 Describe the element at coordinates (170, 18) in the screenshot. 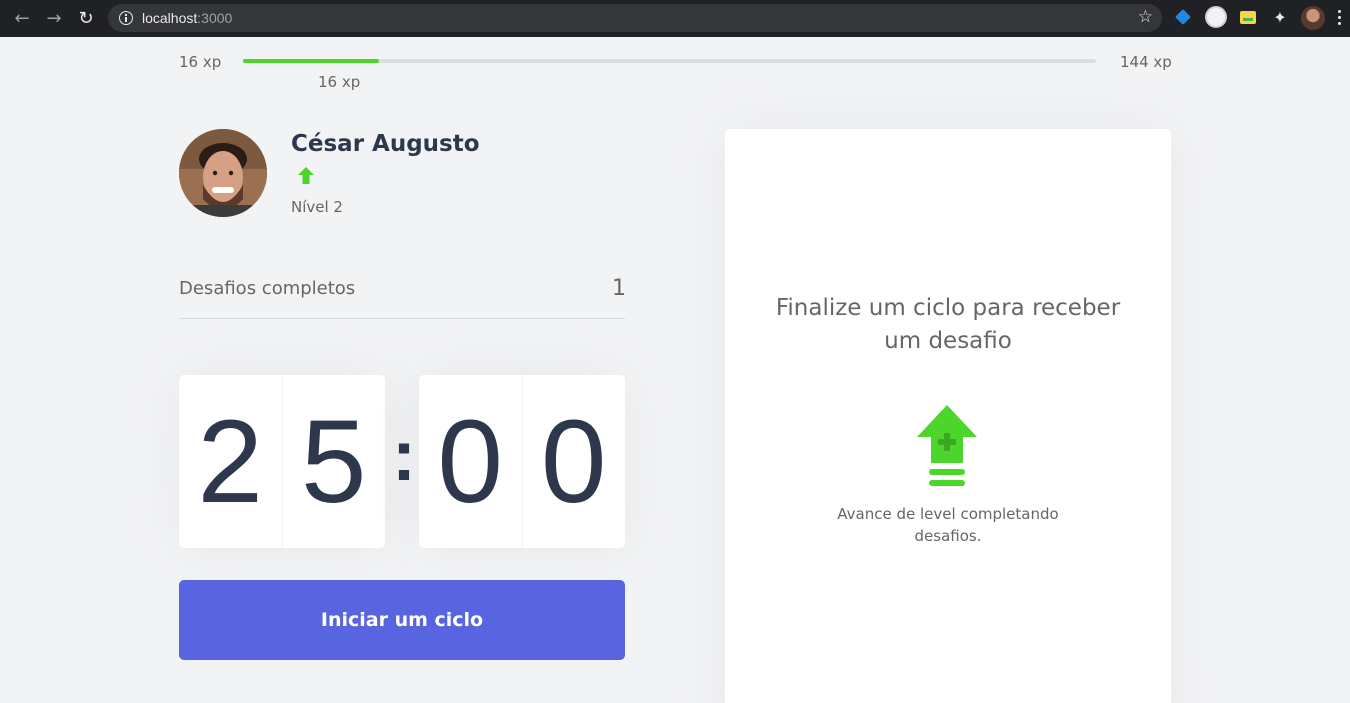

I see `url-host: localhost` at that location.